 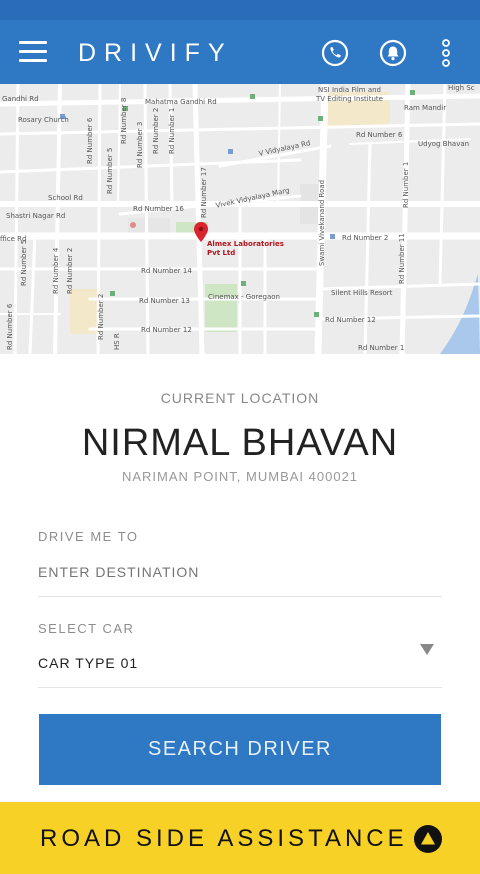 I want to click on map-label: Silent Hills Resort, so click(x=362, y=293).